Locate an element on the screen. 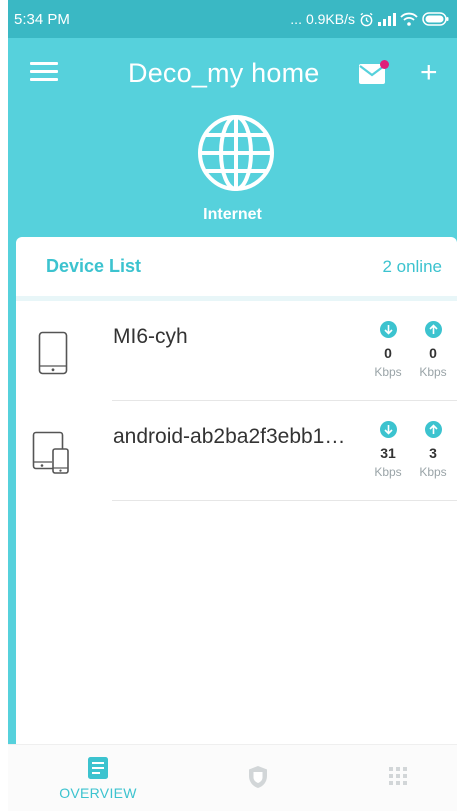  internet-label: Internet is located at coordinates (232, 214).